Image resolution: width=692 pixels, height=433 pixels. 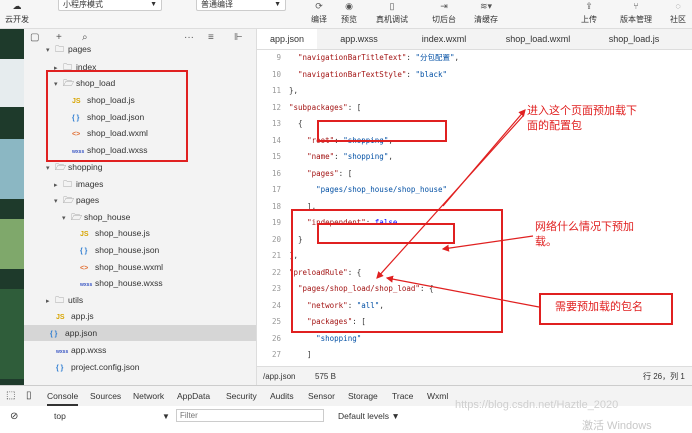 I want to click on line-number: 26, so click(x=276, y=338).